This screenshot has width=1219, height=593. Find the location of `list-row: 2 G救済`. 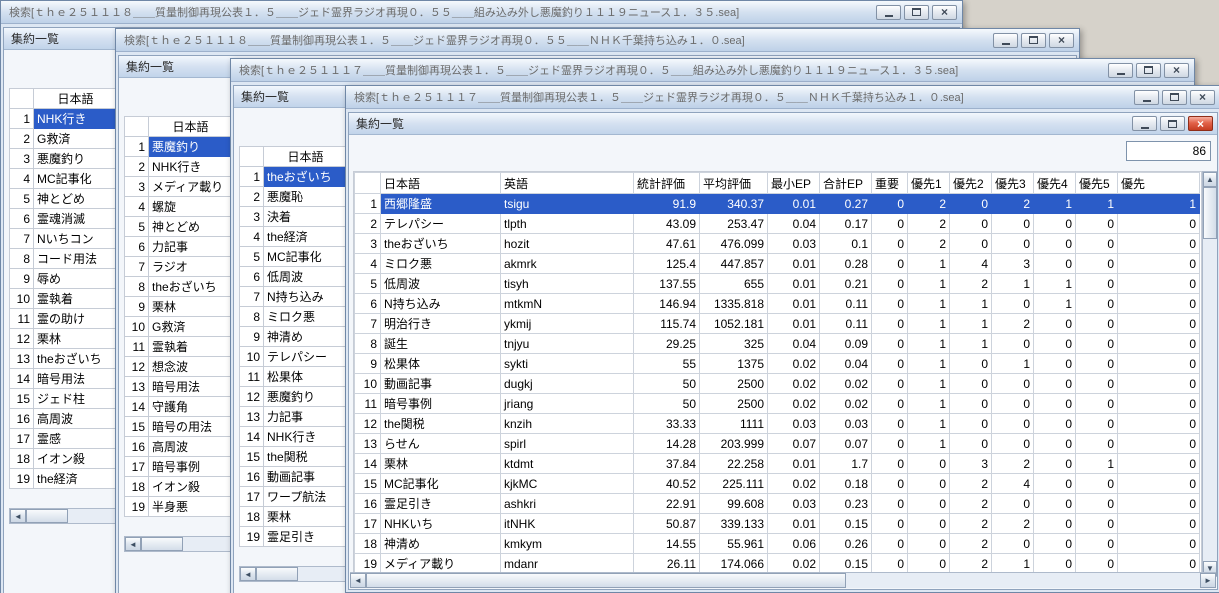

list-row: 2 G救済 is located at coordinates (63, 138).